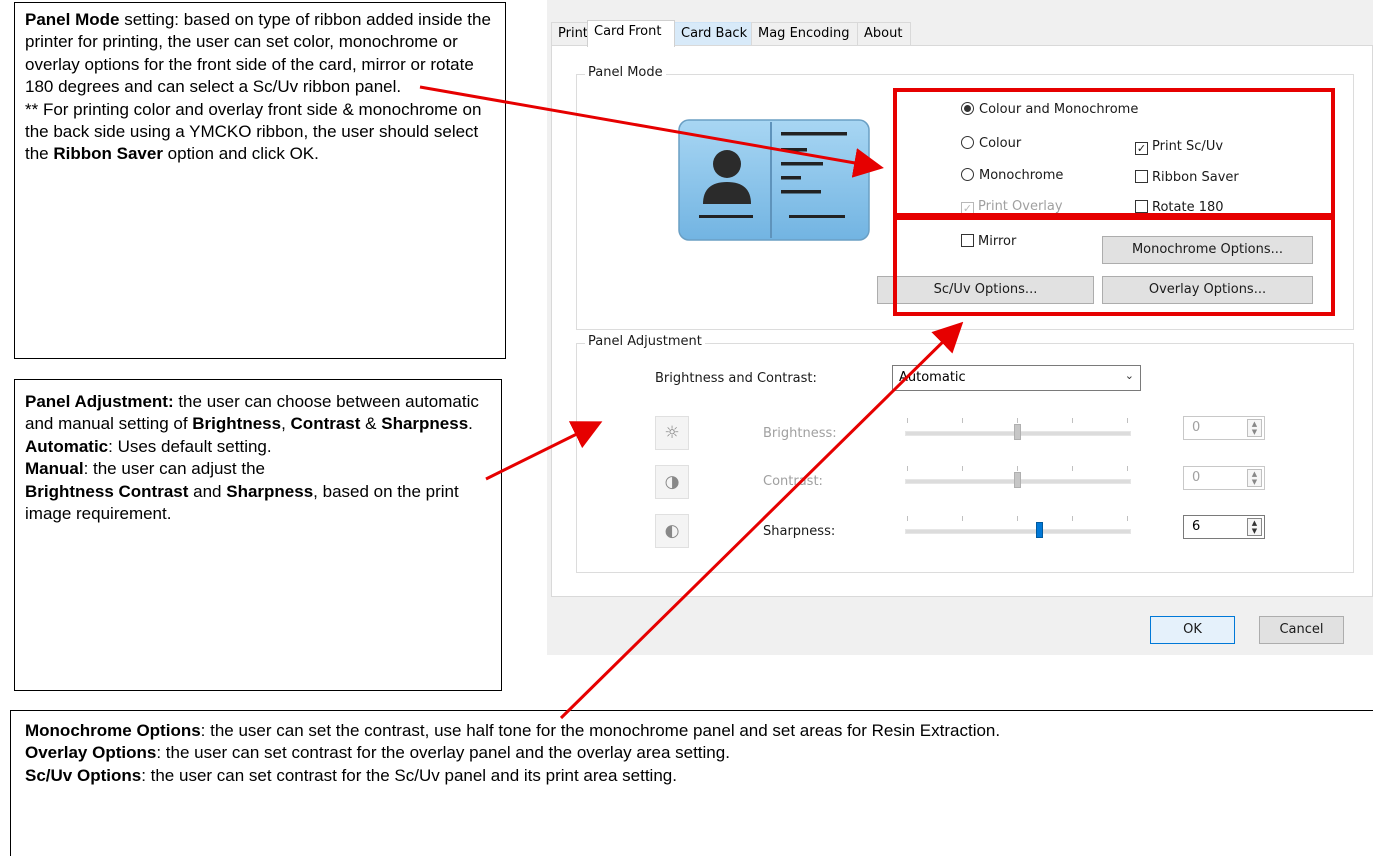 The image size is (1373, 856). I want to click on arrow-options, so click(761, 520).